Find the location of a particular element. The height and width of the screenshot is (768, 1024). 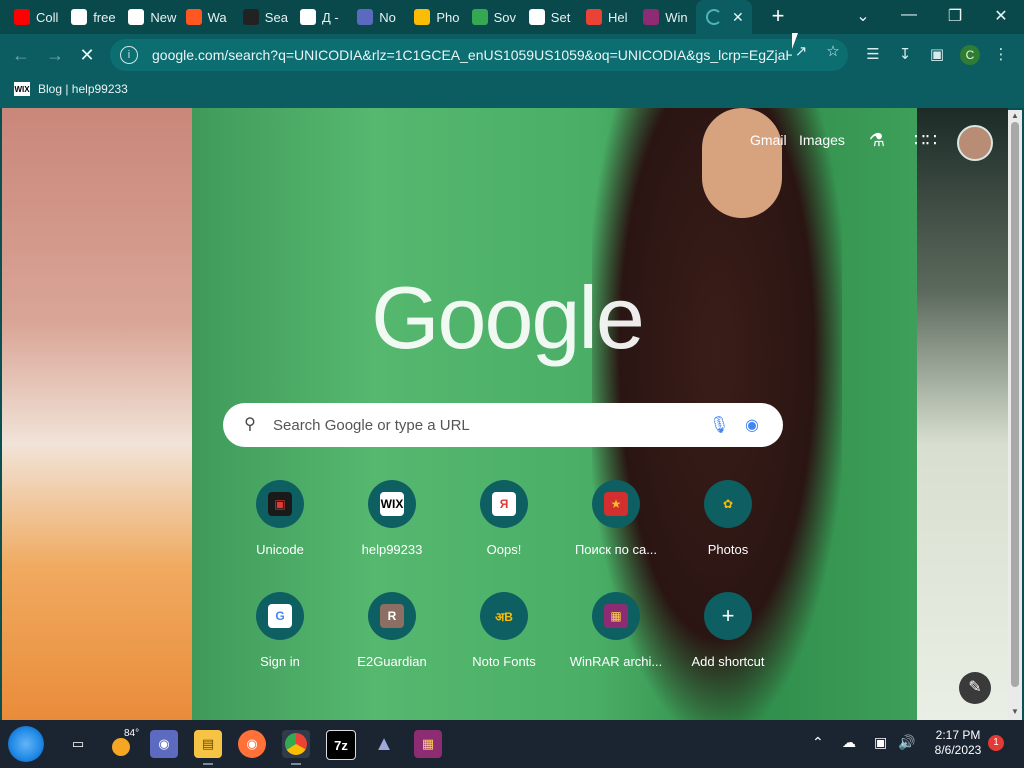

shortcut-tile: अB Noto Fonts is located at coordinates (504, 630).